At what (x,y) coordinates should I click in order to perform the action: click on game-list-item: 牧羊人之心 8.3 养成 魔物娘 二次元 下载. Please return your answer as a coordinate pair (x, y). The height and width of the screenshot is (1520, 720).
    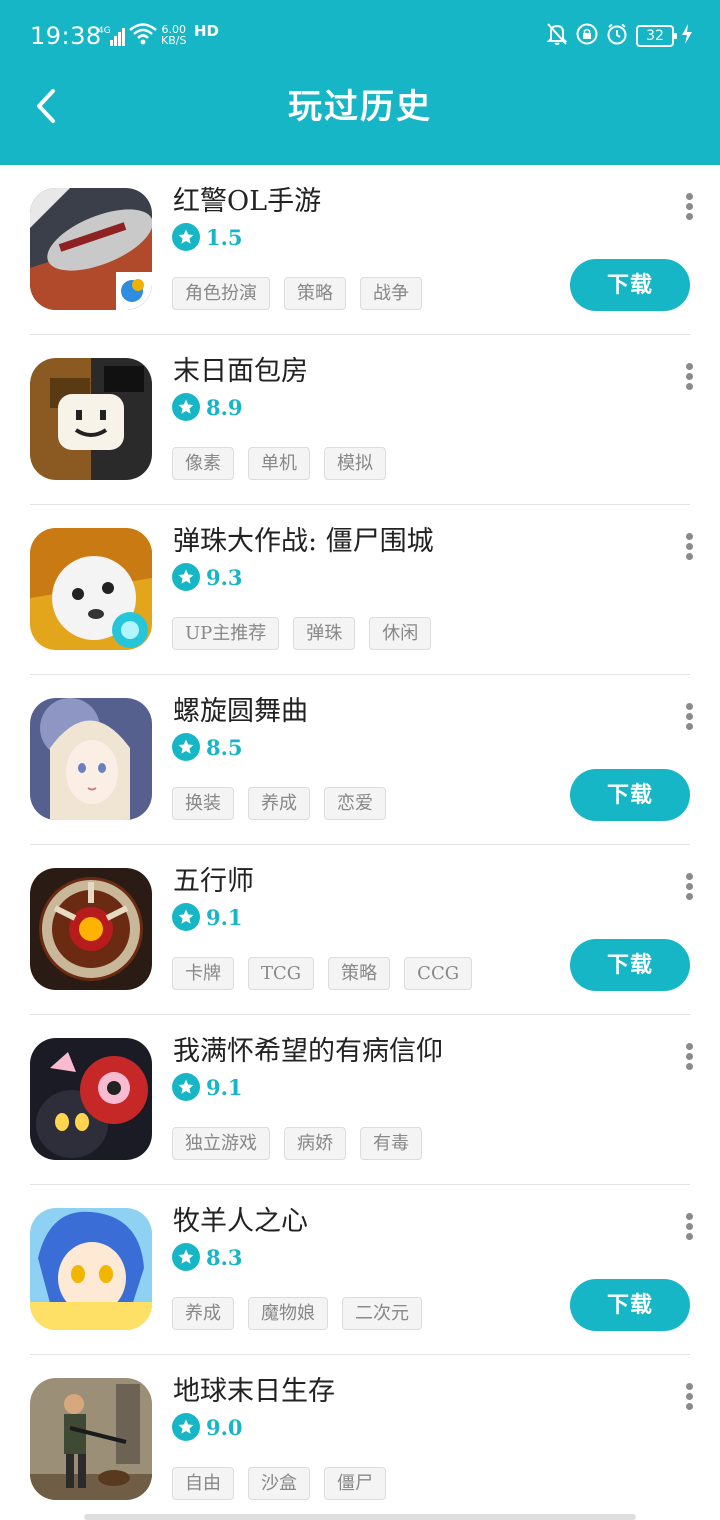
    Looking at the image, I should click on (360, 1270).